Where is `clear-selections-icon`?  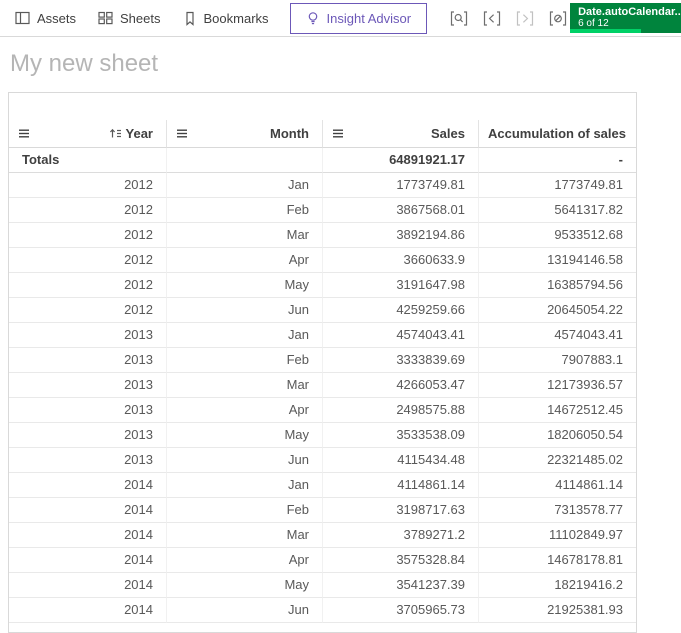 clear-selections-icon is located at coordinates (558, 18).